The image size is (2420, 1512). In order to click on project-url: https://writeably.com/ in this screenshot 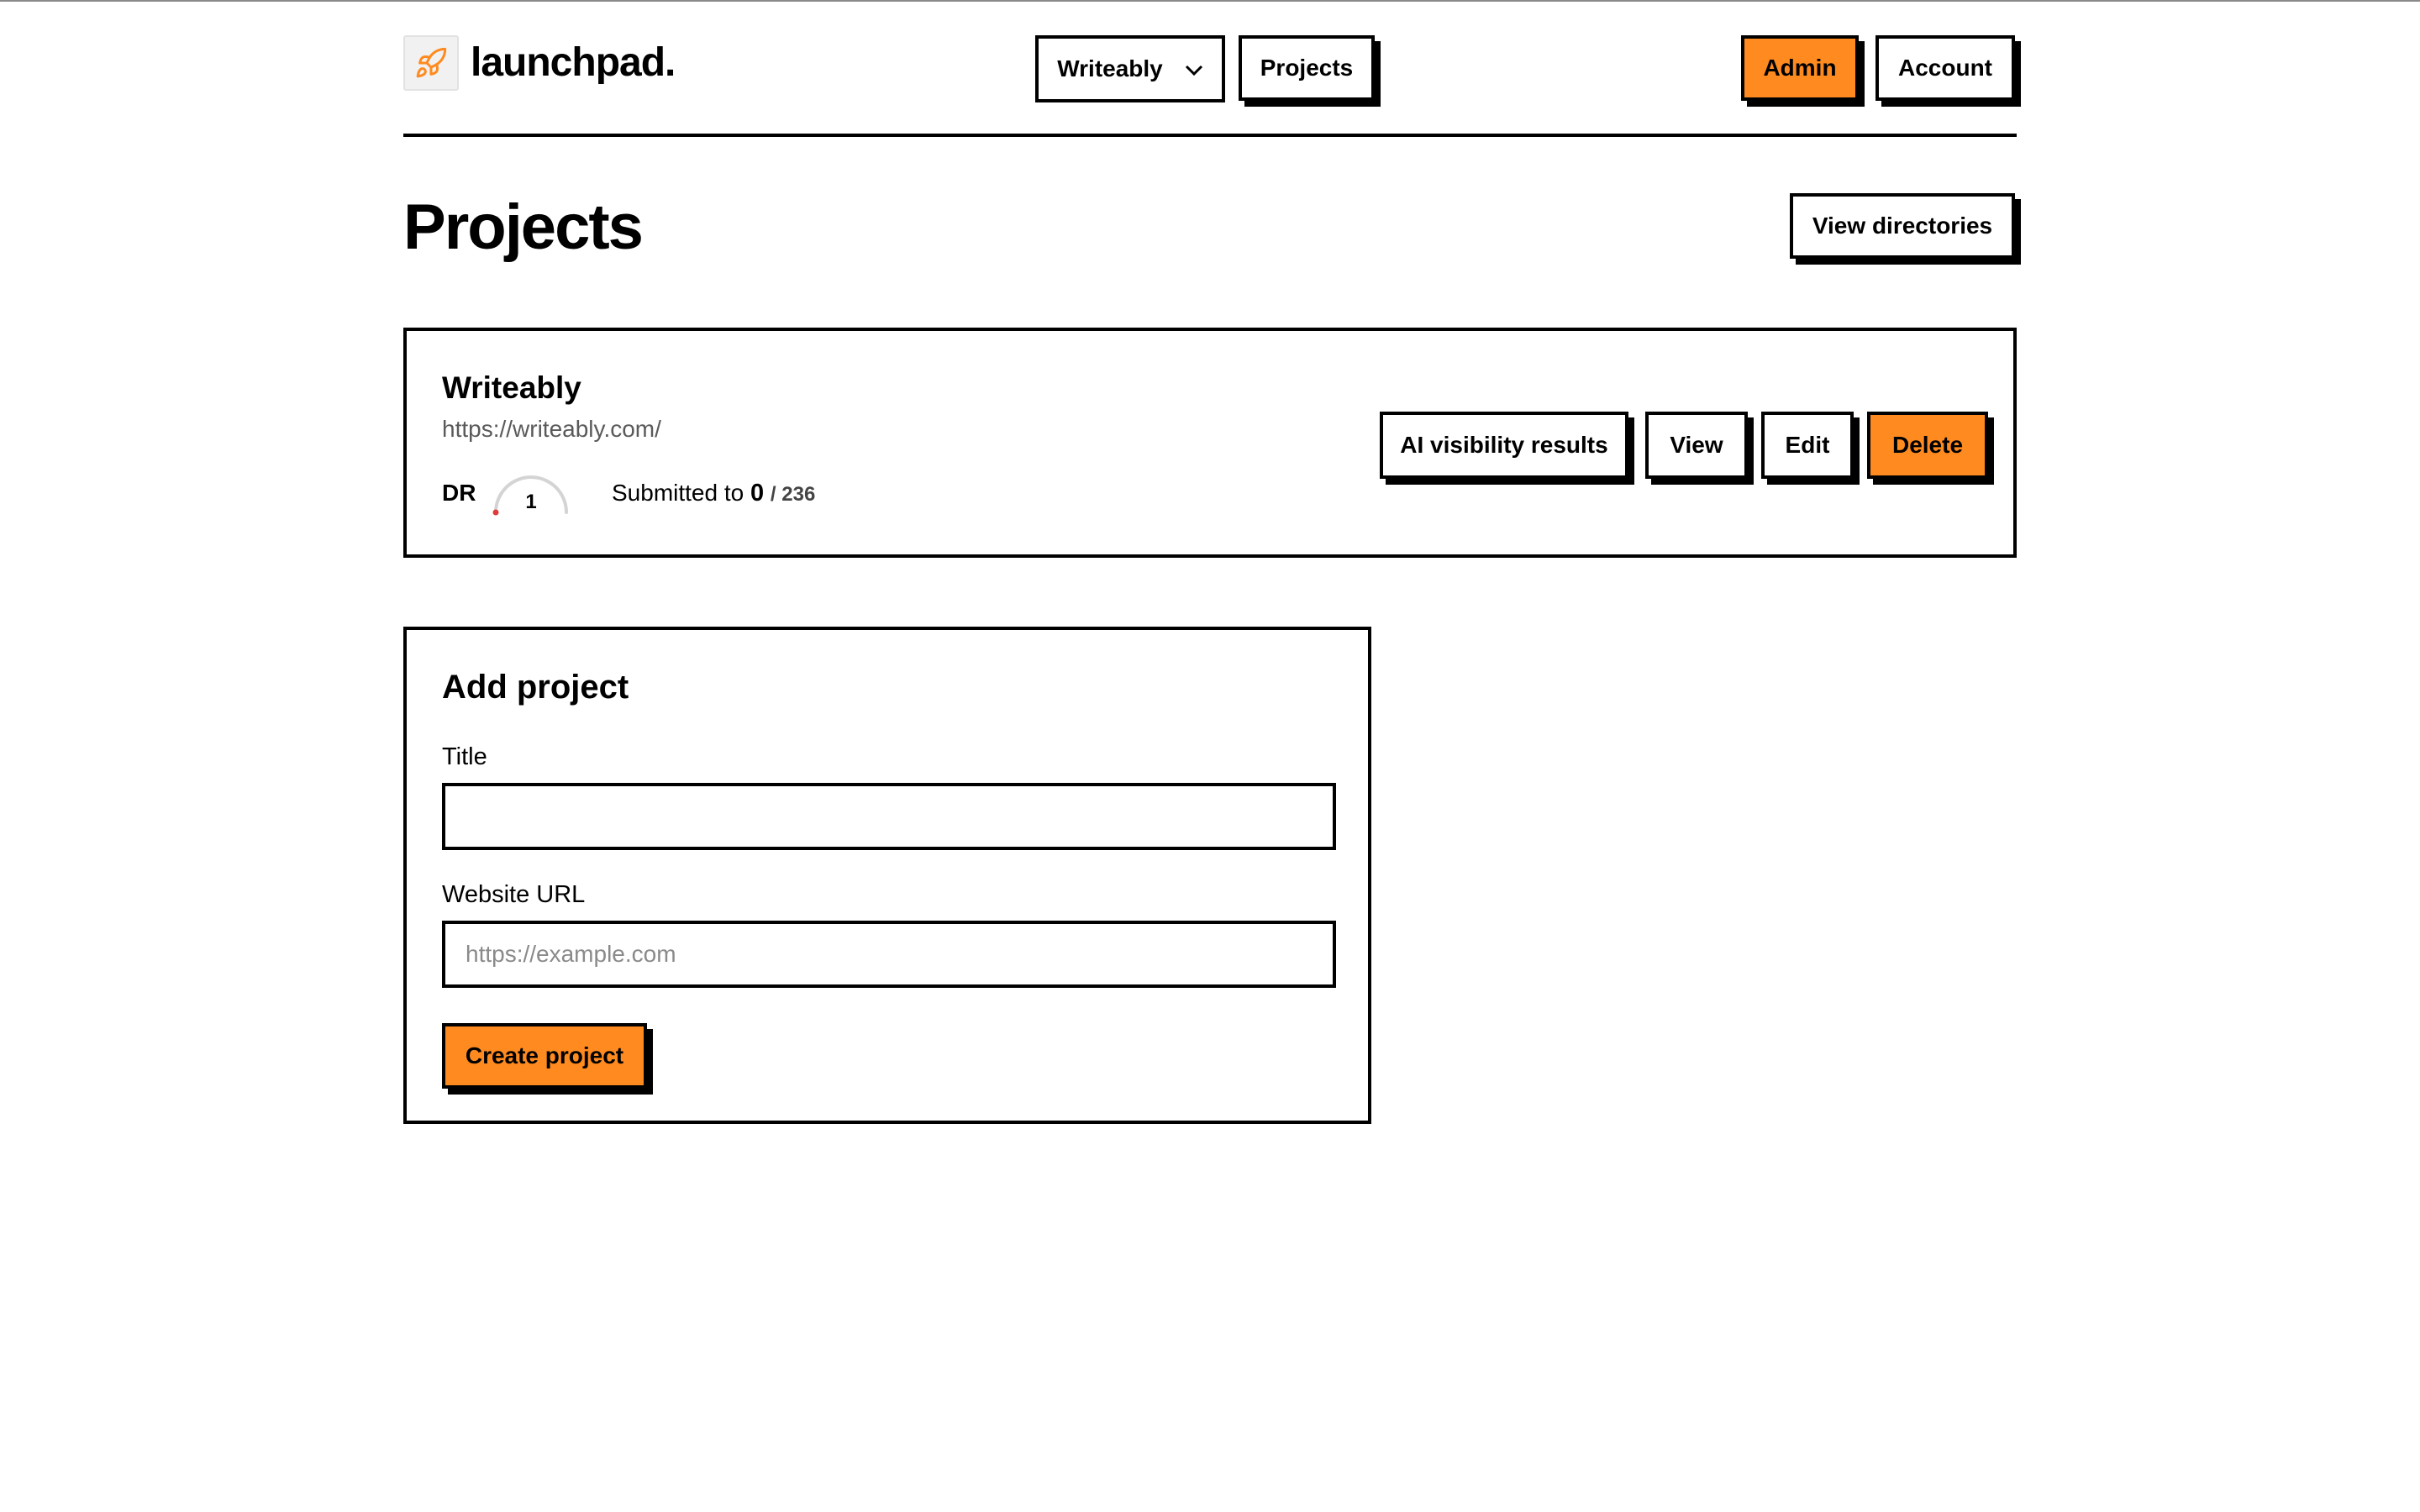, I will do `click(552, 429)`.